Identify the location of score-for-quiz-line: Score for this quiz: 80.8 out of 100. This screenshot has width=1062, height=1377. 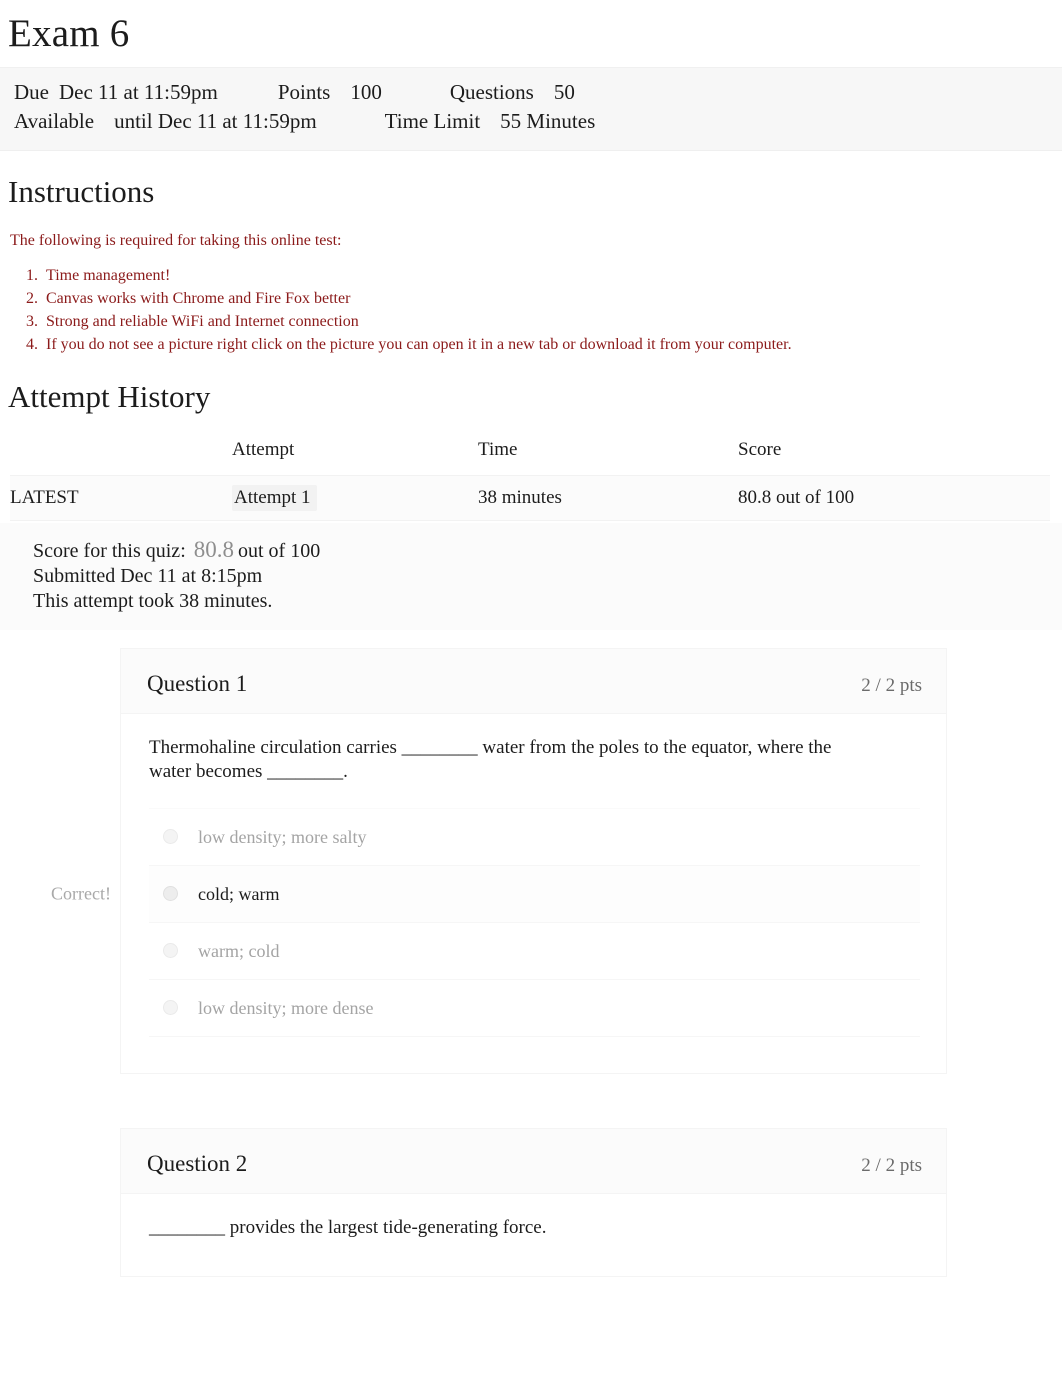
(531, 550).